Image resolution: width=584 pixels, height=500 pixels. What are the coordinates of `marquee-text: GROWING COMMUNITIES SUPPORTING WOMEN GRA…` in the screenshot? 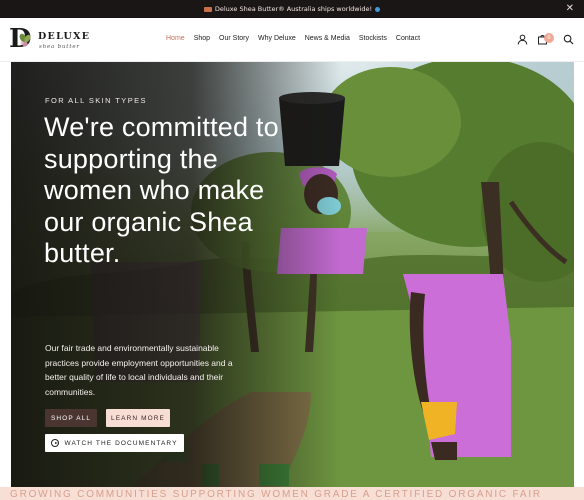 It's located at (276, 494).